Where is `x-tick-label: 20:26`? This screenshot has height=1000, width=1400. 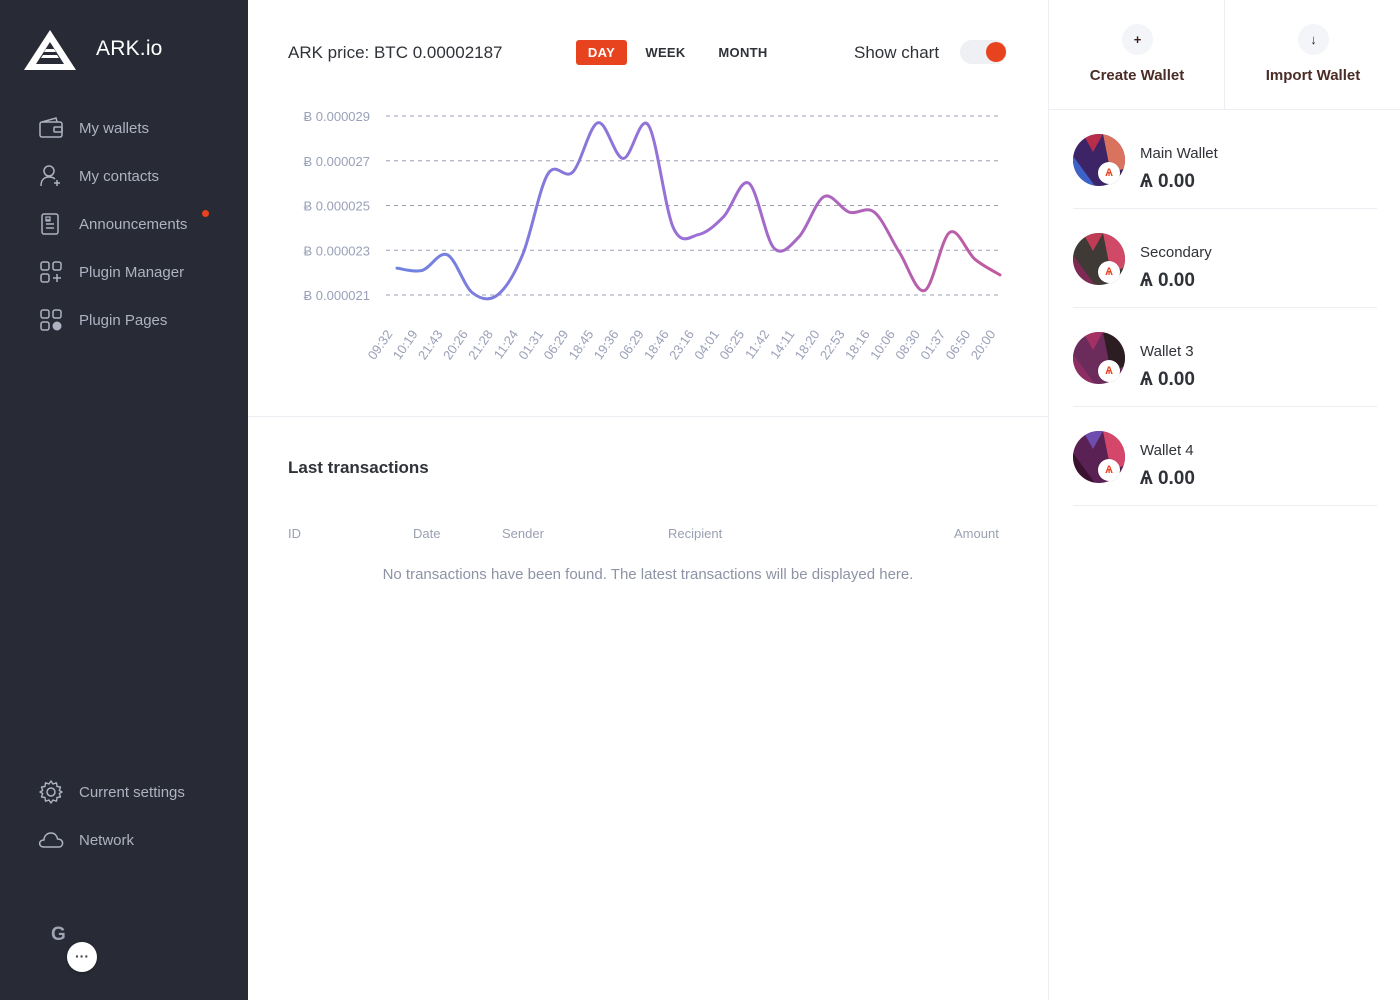
x-tick-label: 20:26 is located at coordinates (455, 344).